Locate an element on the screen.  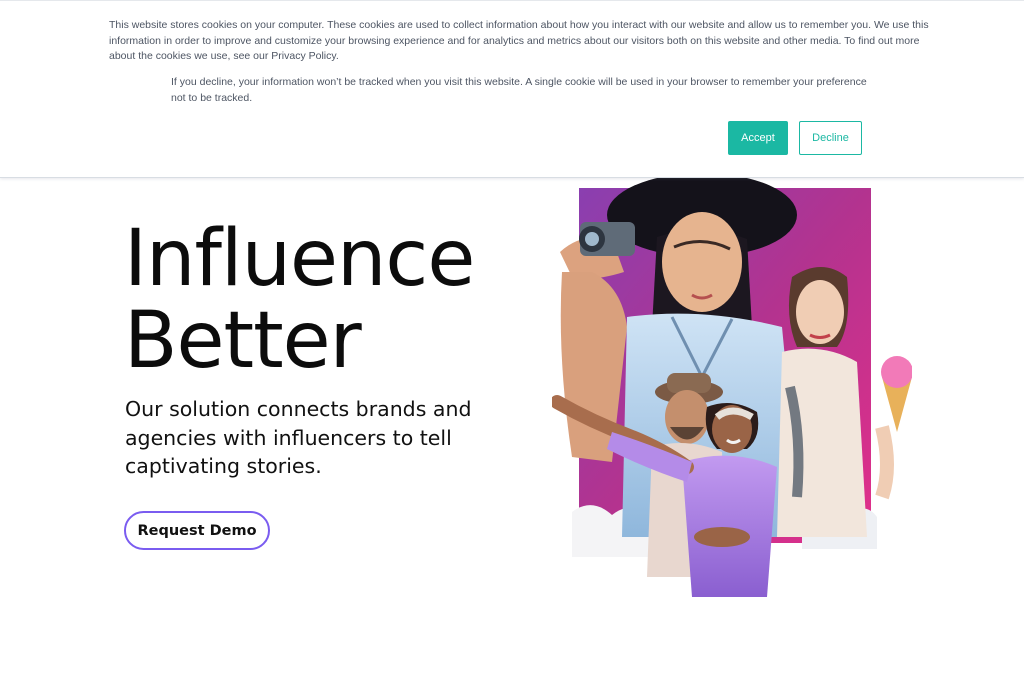
request-demo-button: Request Demo is located at coordinates (197, 530).